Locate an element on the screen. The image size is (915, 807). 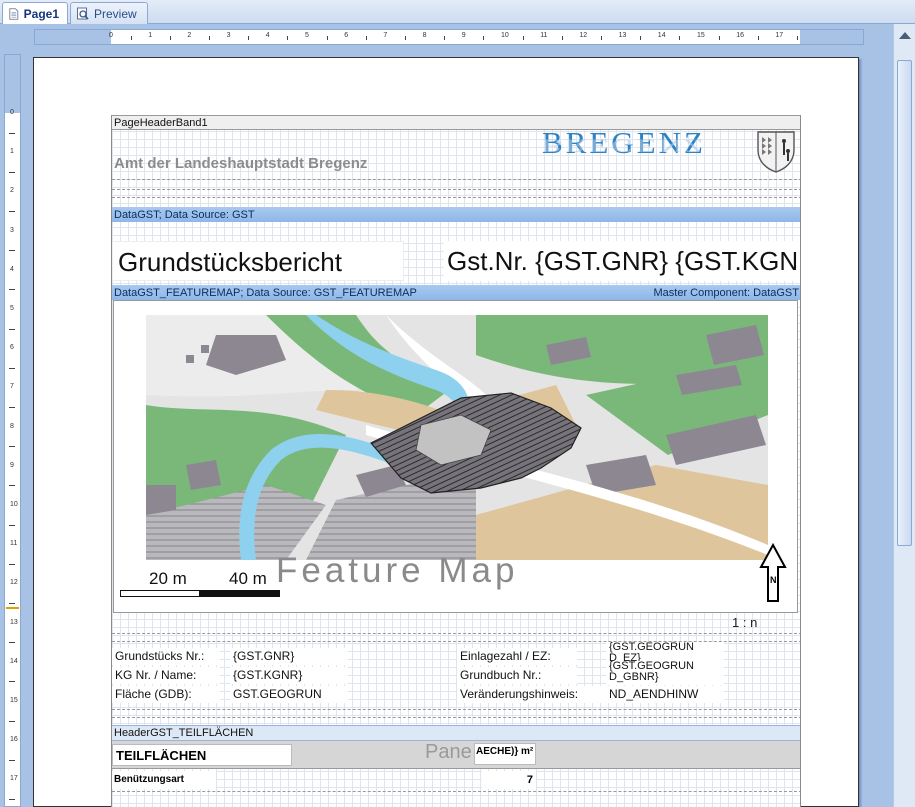
grundstuecks-nr-label: Grundstücks Nr.: is located at coordinates (166, 656).